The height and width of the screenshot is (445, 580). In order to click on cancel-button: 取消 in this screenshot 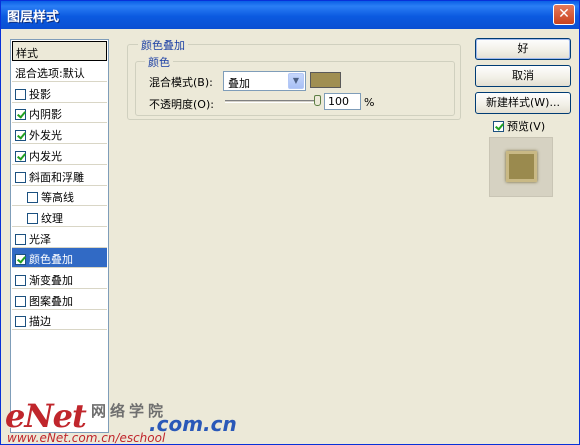, I will do `click(523, 76)`.